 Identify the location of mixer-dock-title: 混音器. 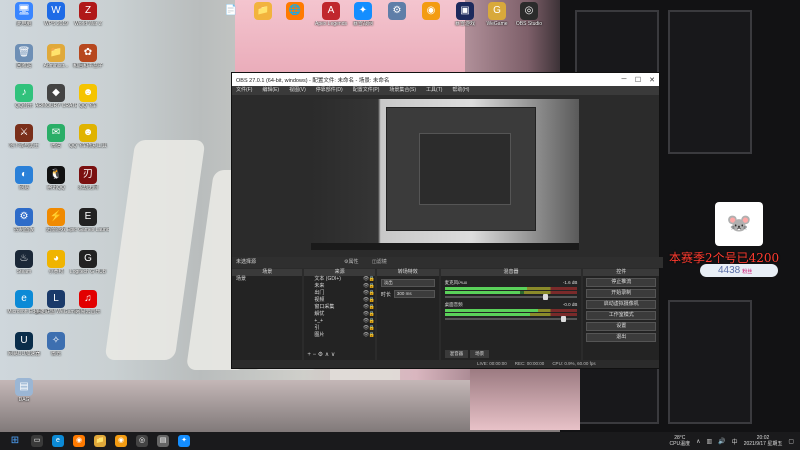
(511, 272).